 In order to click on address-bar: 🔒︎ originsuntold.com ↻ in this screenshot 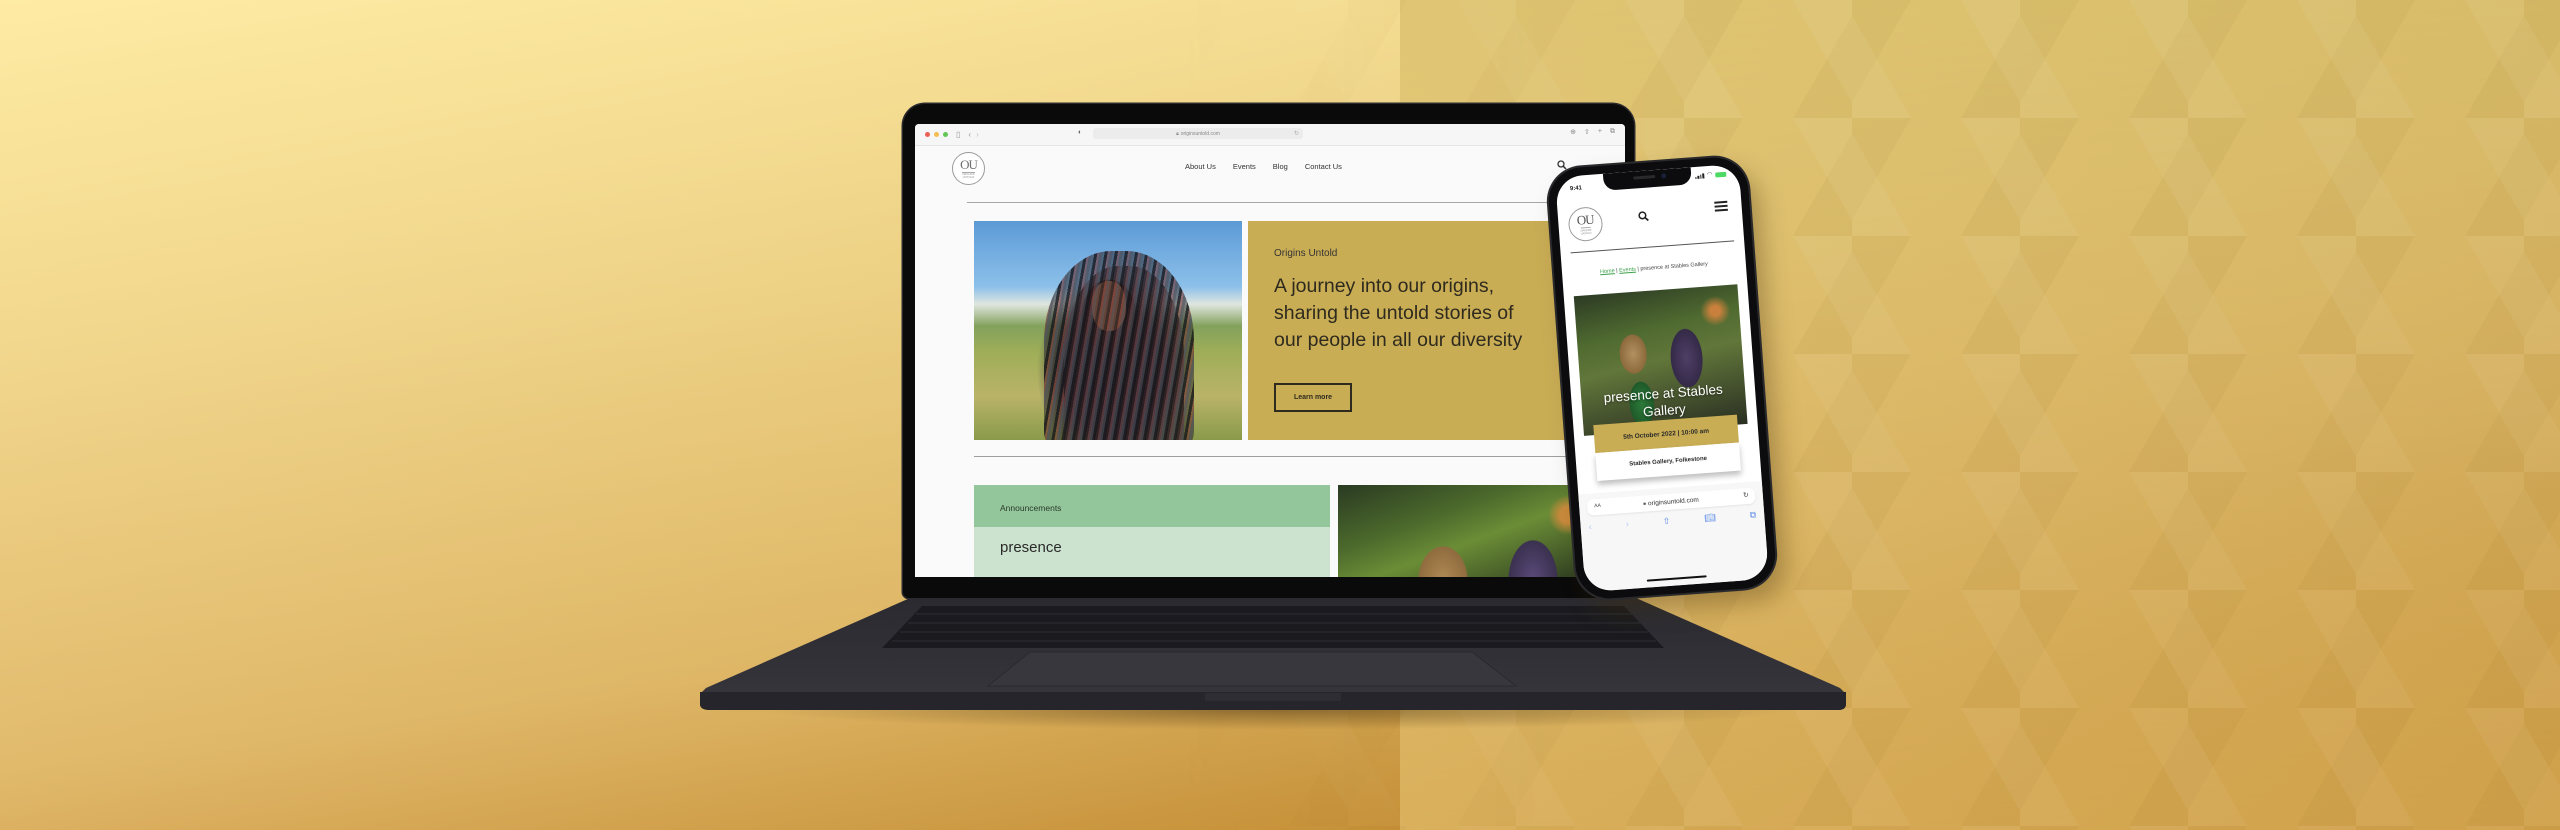, I will do `click(1198, 133)`.